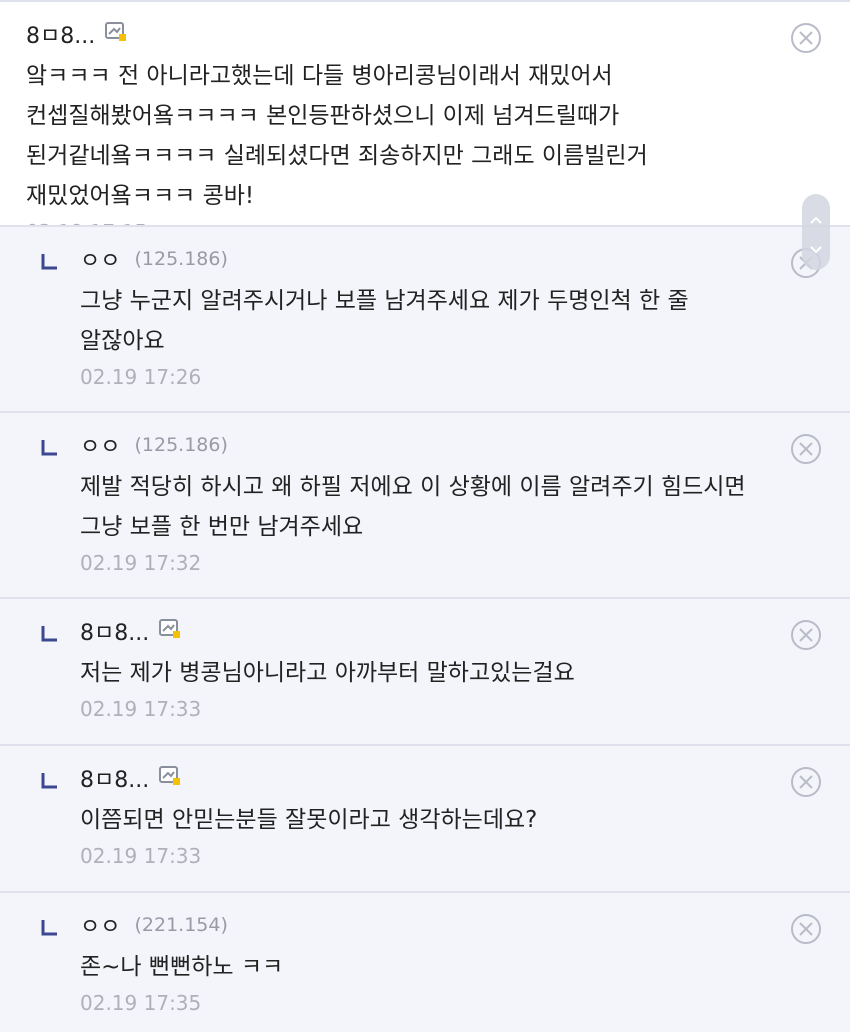 This screenshot has height=1032, width=850. Describe the element at coordinates (816, 249) in the screenshot. I see `chevron-down-icon` at that location.